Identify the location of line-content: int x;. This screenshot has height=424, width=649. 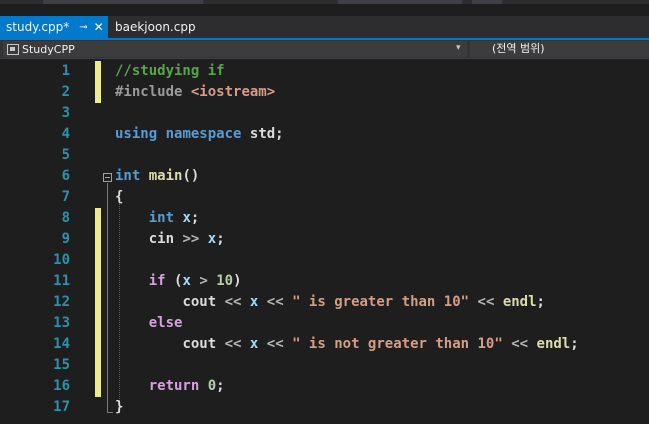
(157, 218).